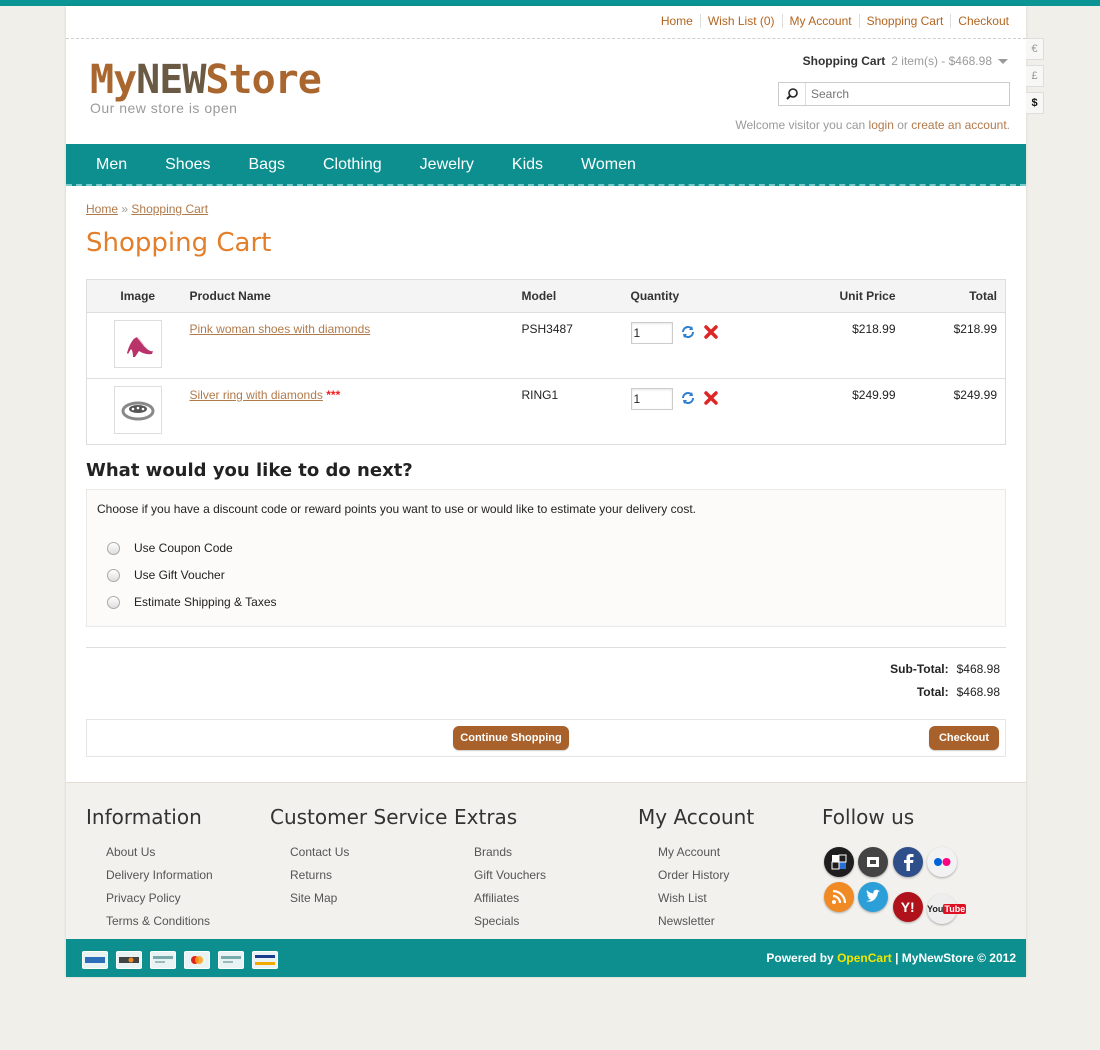 The image size is (1100, 1050). Describe the element at coordinates (166, 575) in the screenshot. I see `option-voucher: Use Gift Voucher` at that location.